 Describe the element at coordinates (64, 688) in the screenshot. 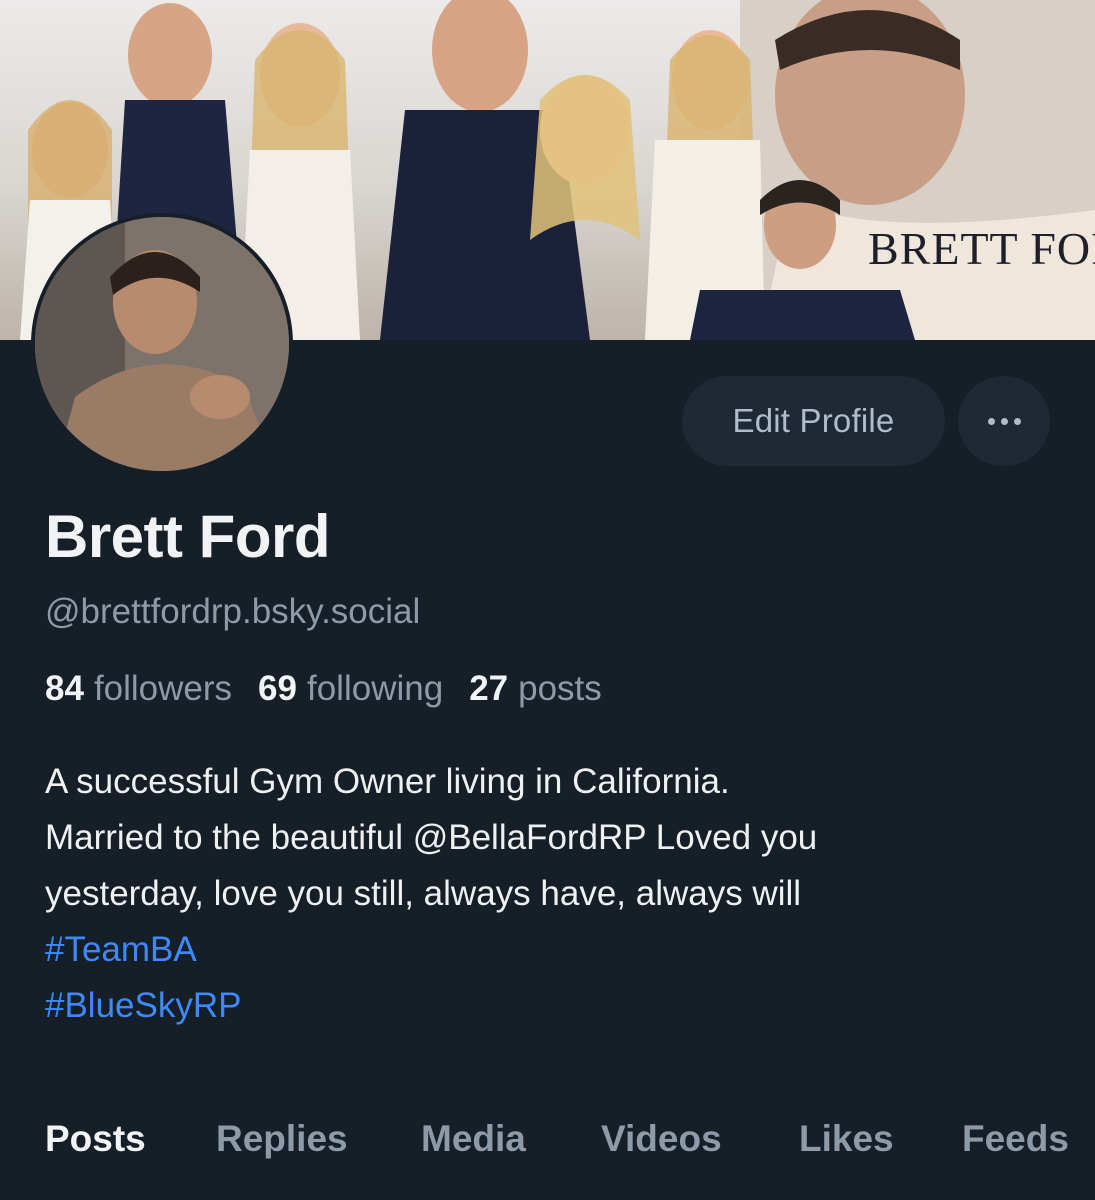

I see `followers-count: 84` at that location.